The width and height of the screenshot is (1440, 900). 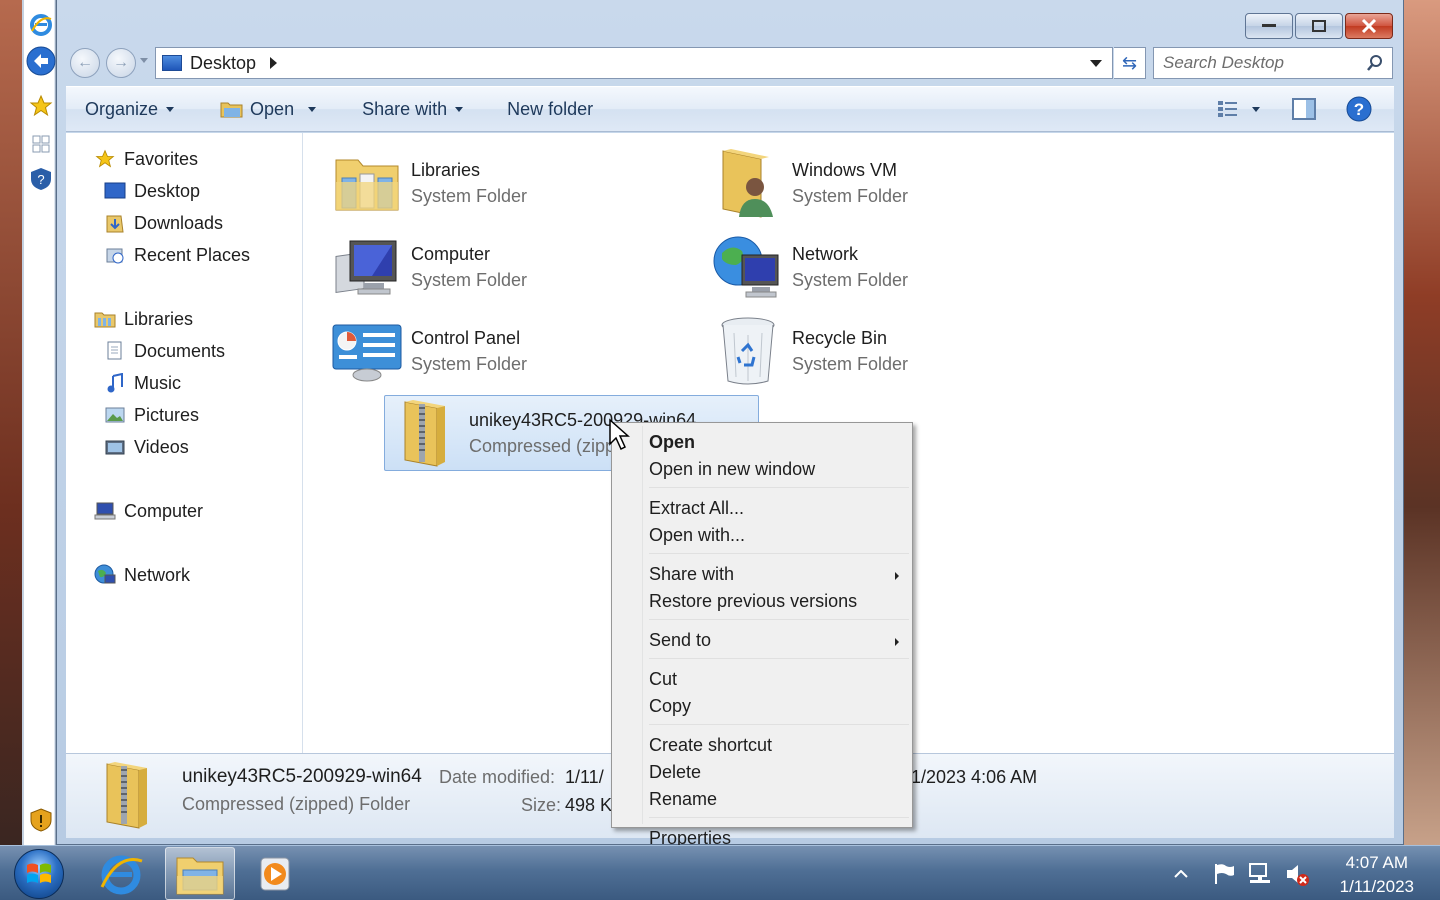 What do you see at coordinates (179, 222) in the screenshot?
I see `nav-downloads-label: Downloads` at bounding box center [179, 222].